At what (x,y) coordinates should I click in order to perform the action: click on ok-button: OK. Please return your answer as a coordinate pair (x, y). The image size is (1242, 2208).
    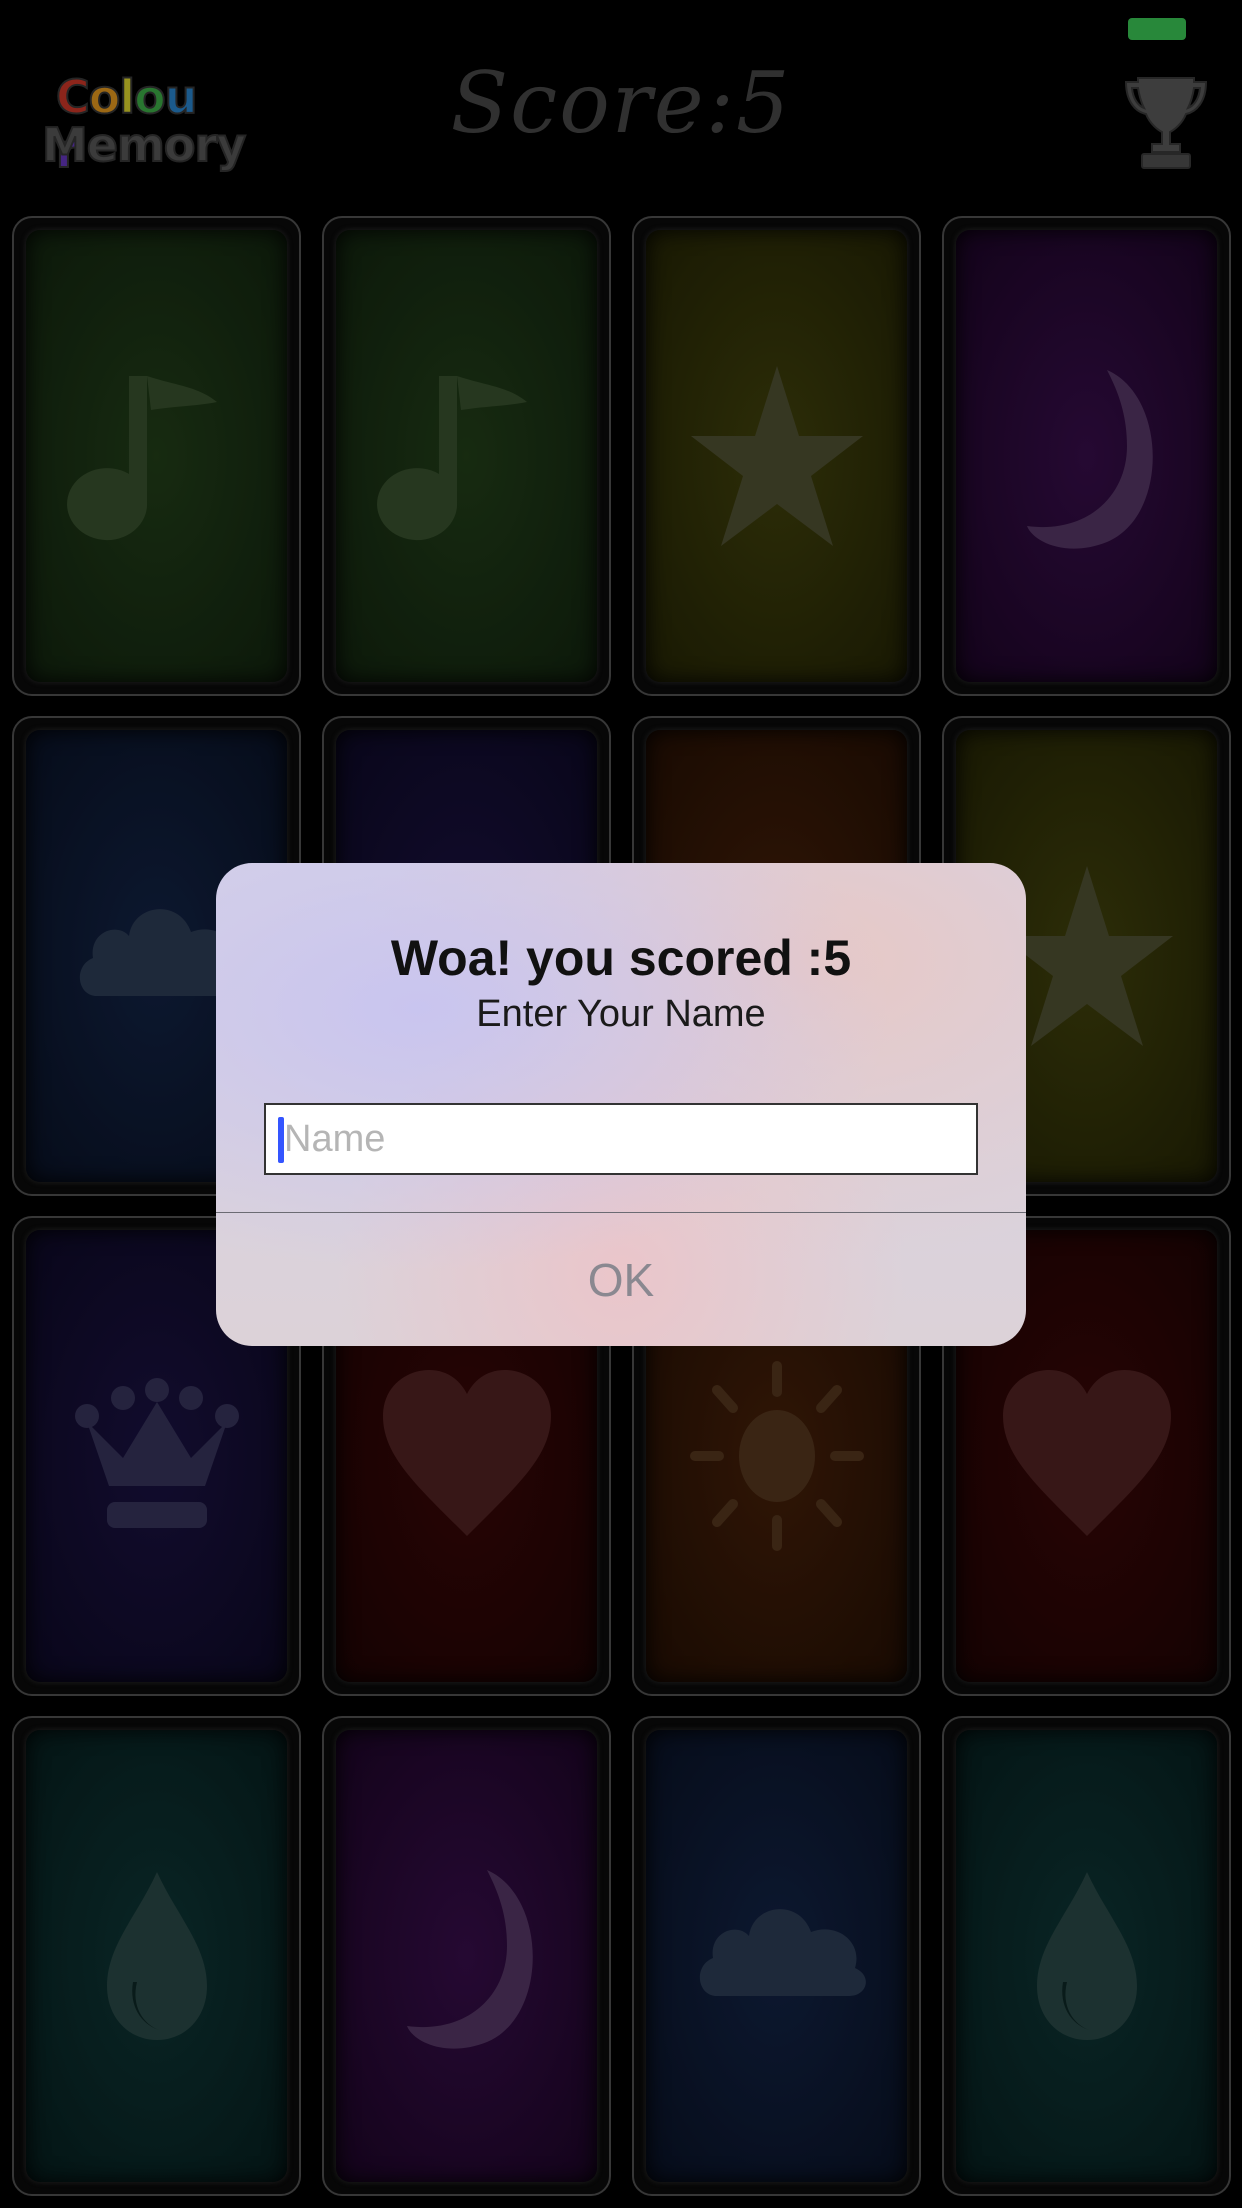
    Looking at the image, I should click on (621, 1279).